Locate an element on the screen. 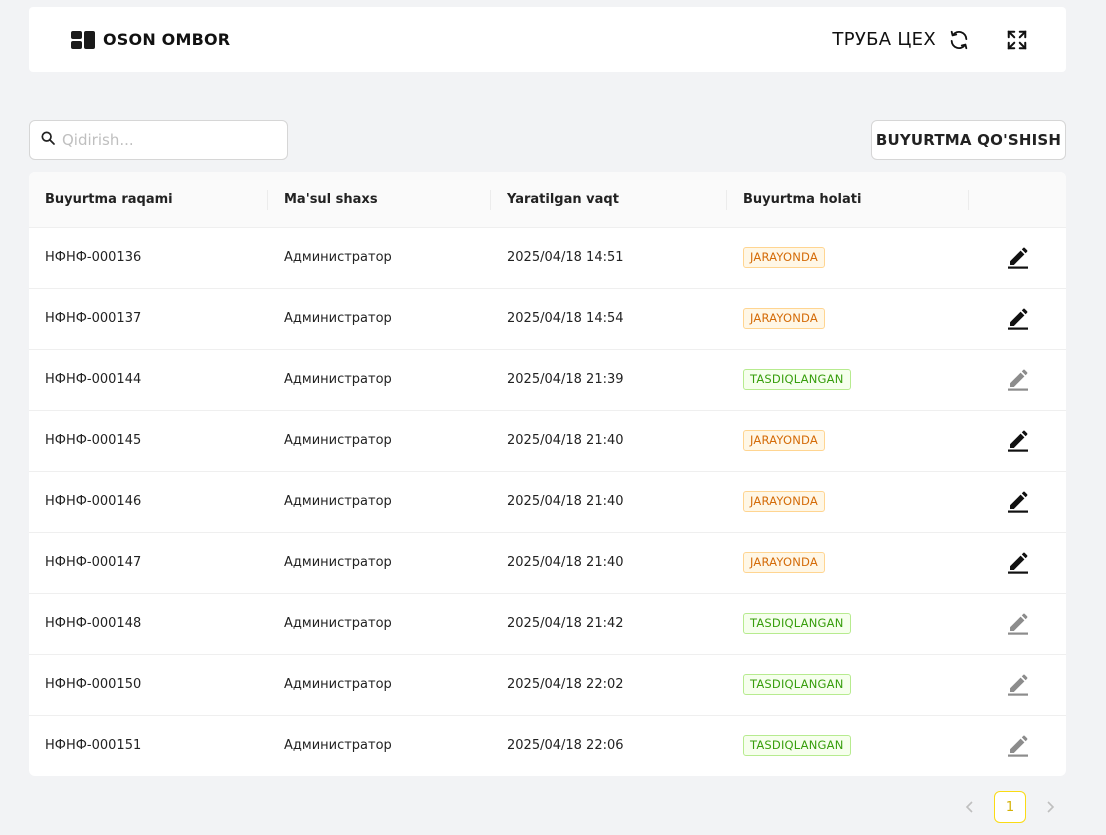 This screenshot has height=835, width=1106. chevron-left-icon is located at coordinates (970, 807).